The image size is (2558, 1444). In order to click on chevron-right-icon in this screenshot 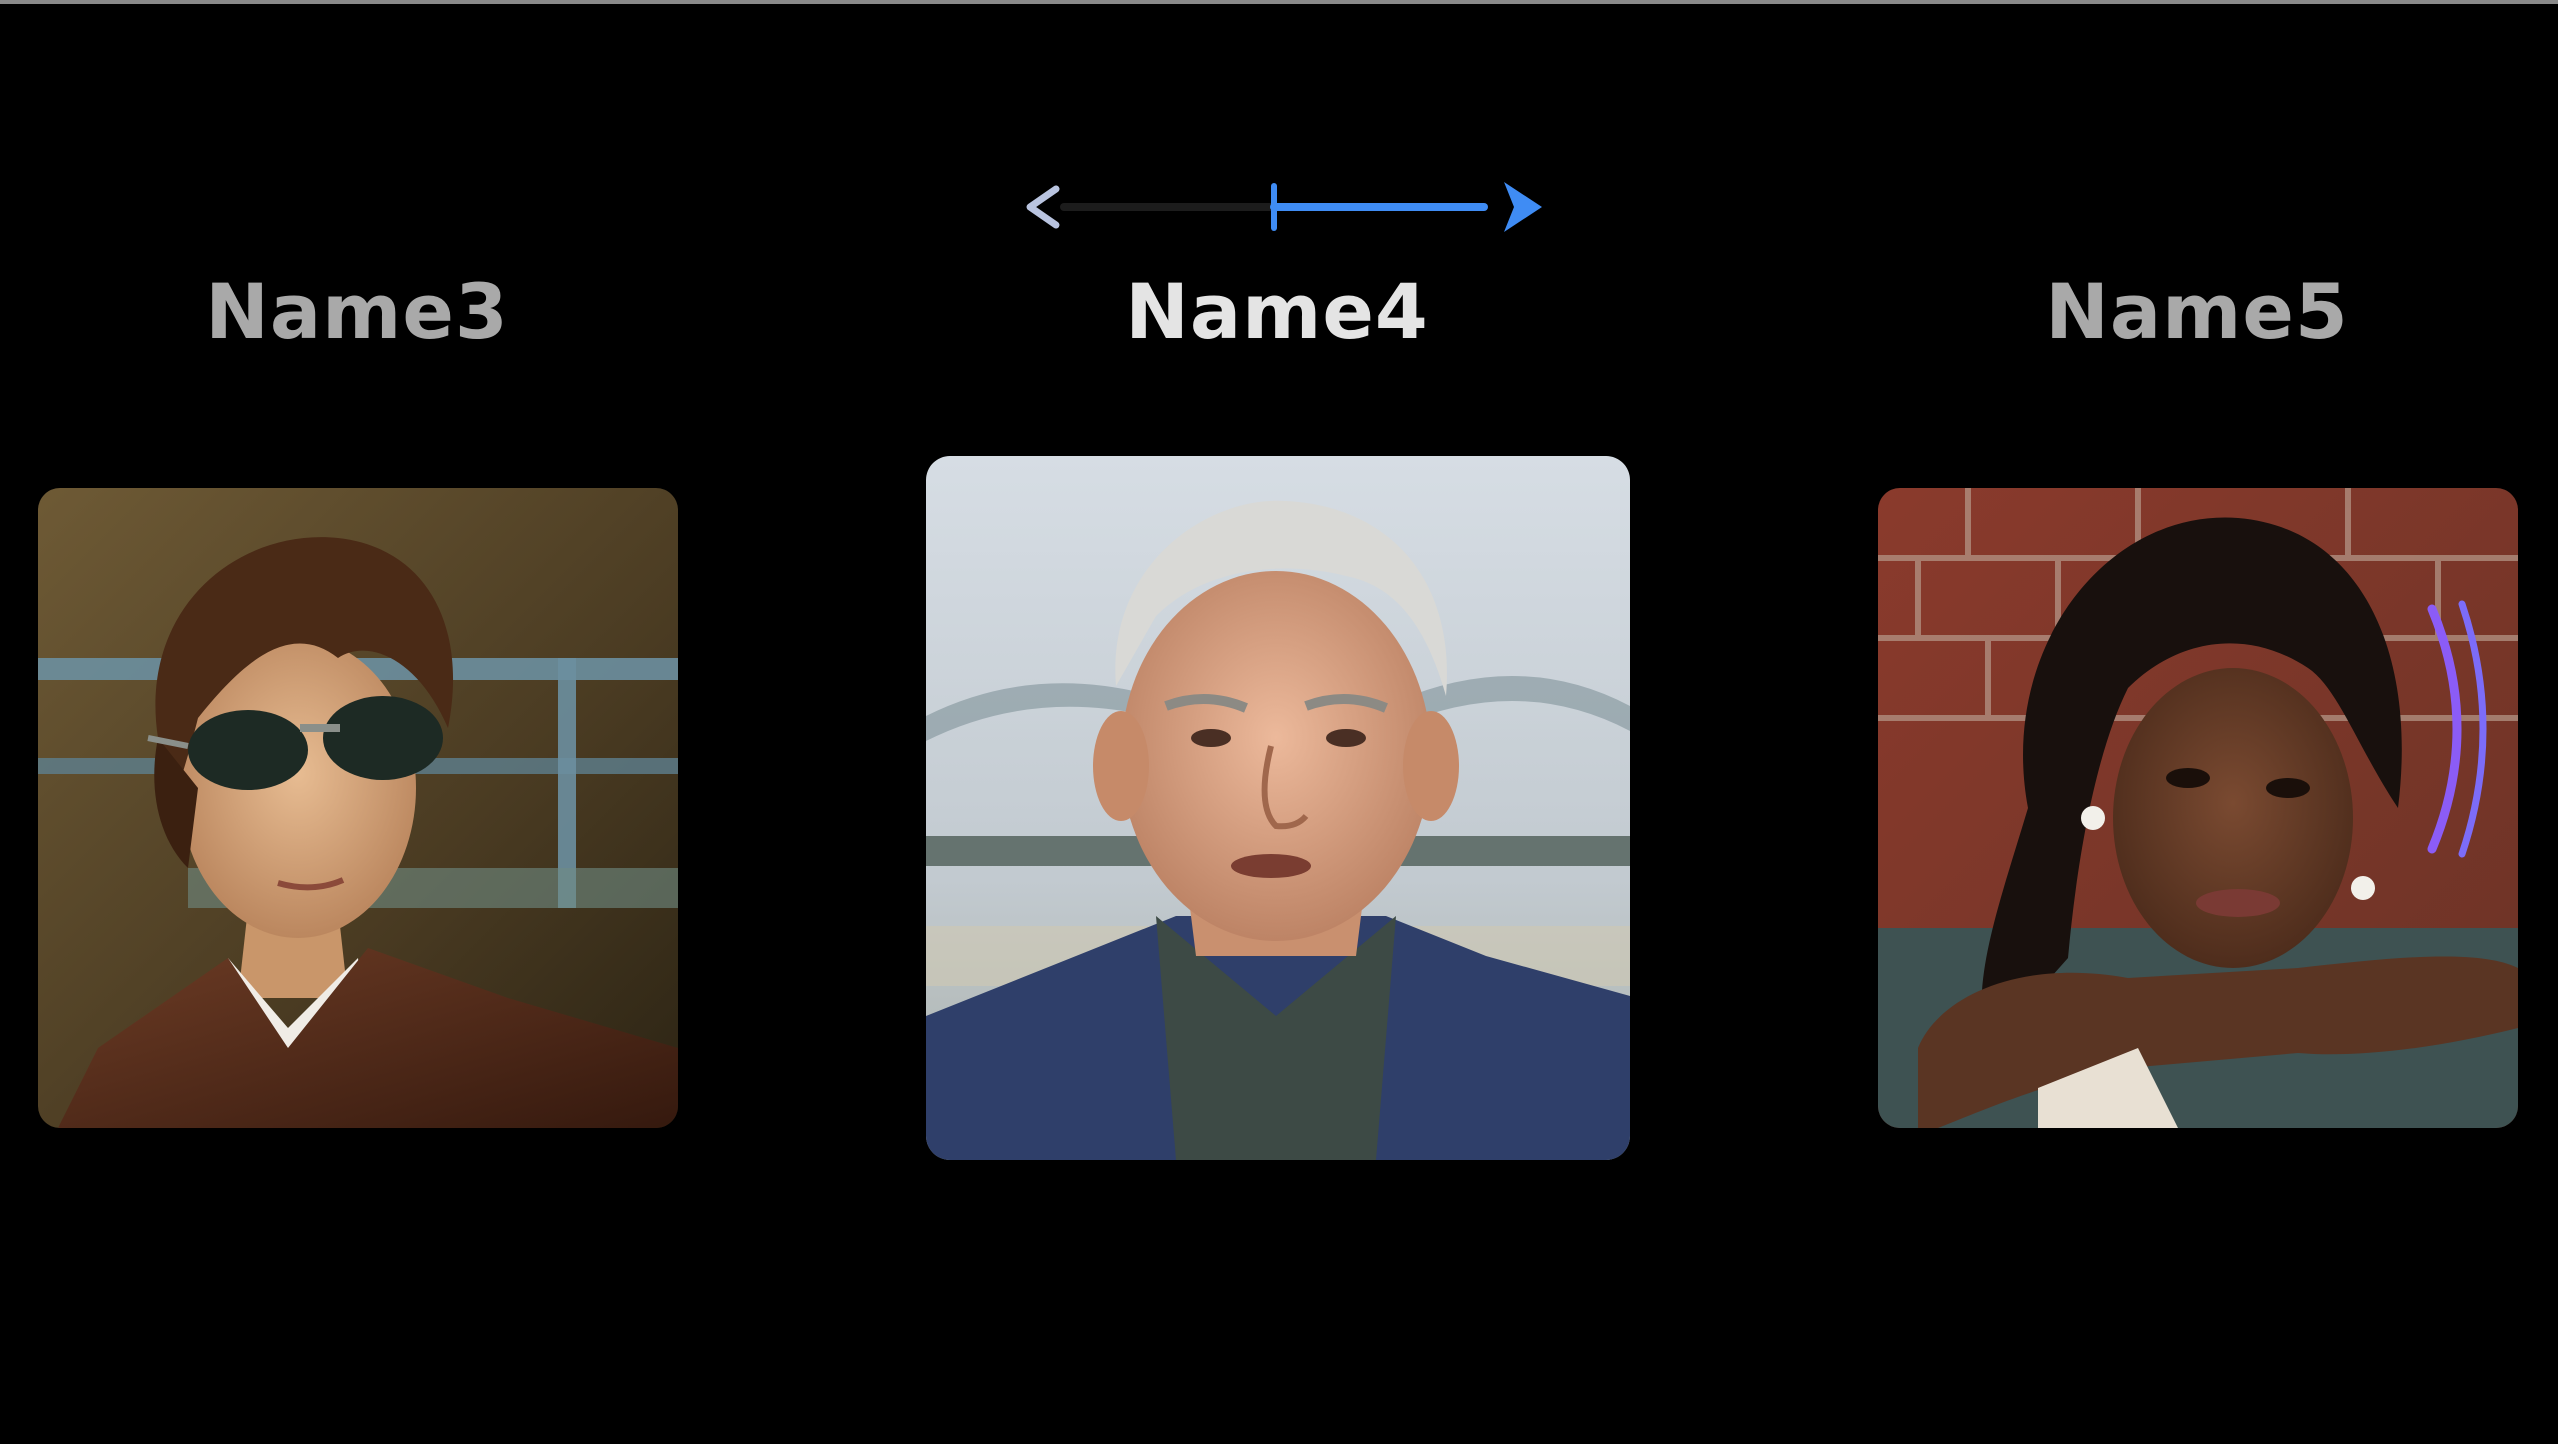, I will do `click(1523, 207)`.